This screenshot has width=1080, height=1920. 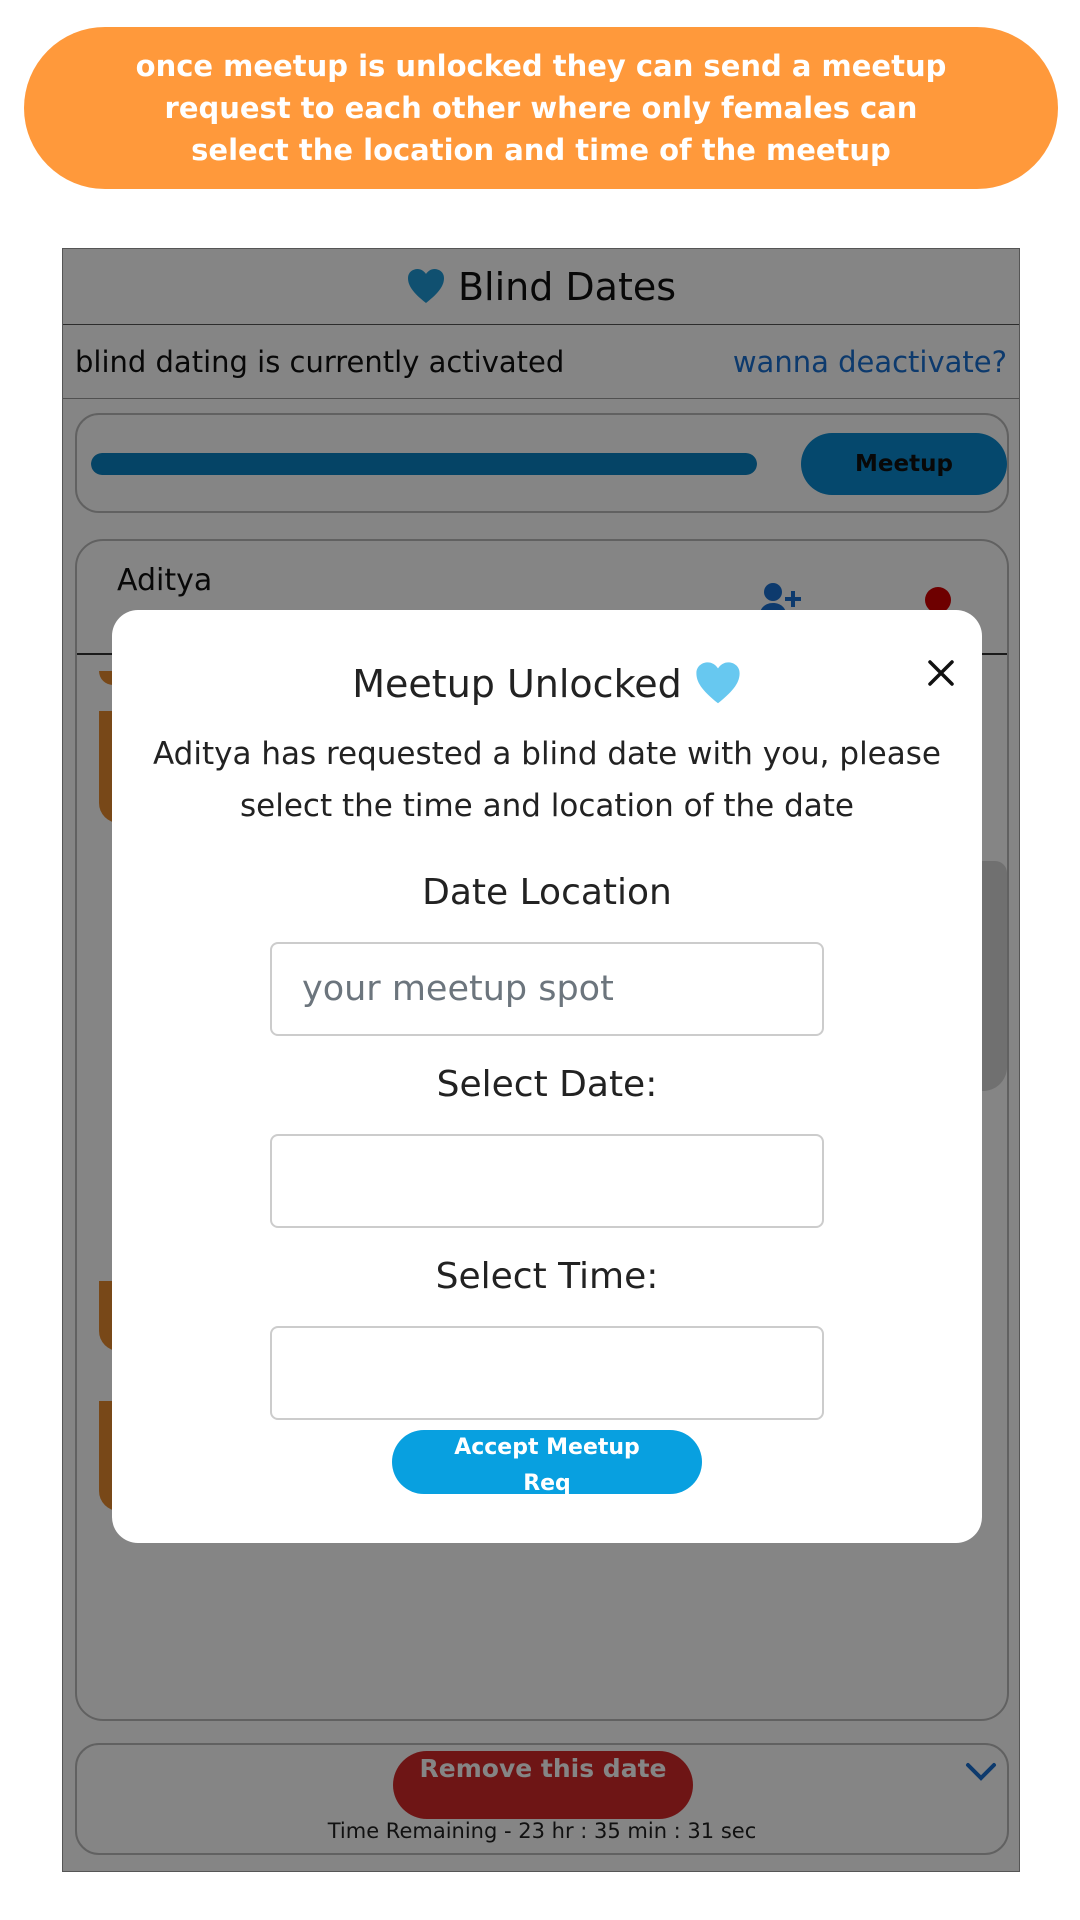 I want to click on modal-title-row: Meetup Unlocked, so click(x=547, y=684).